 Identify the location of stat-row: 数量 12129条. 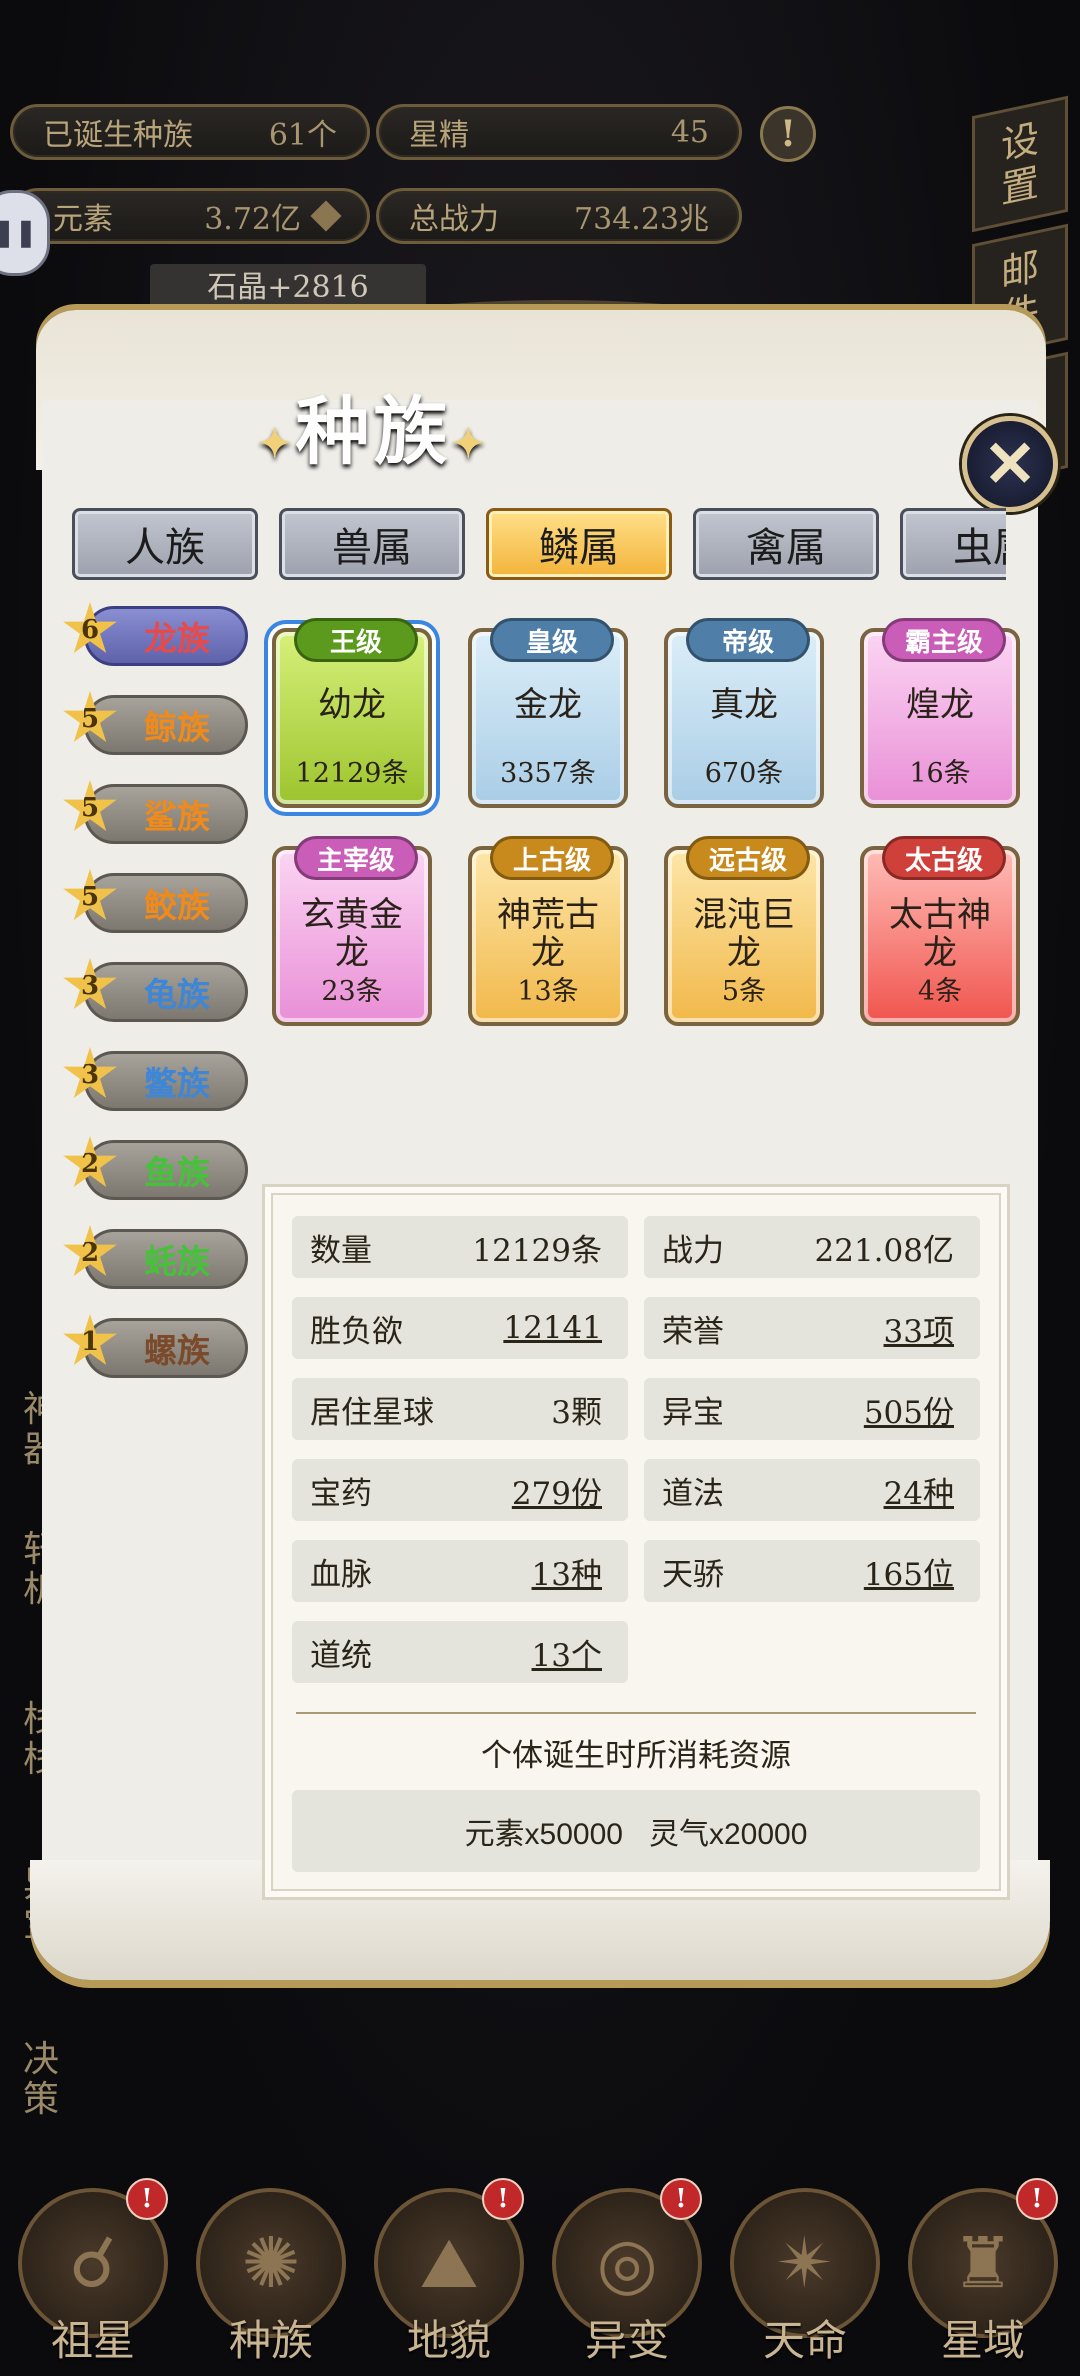
(460, 1247).